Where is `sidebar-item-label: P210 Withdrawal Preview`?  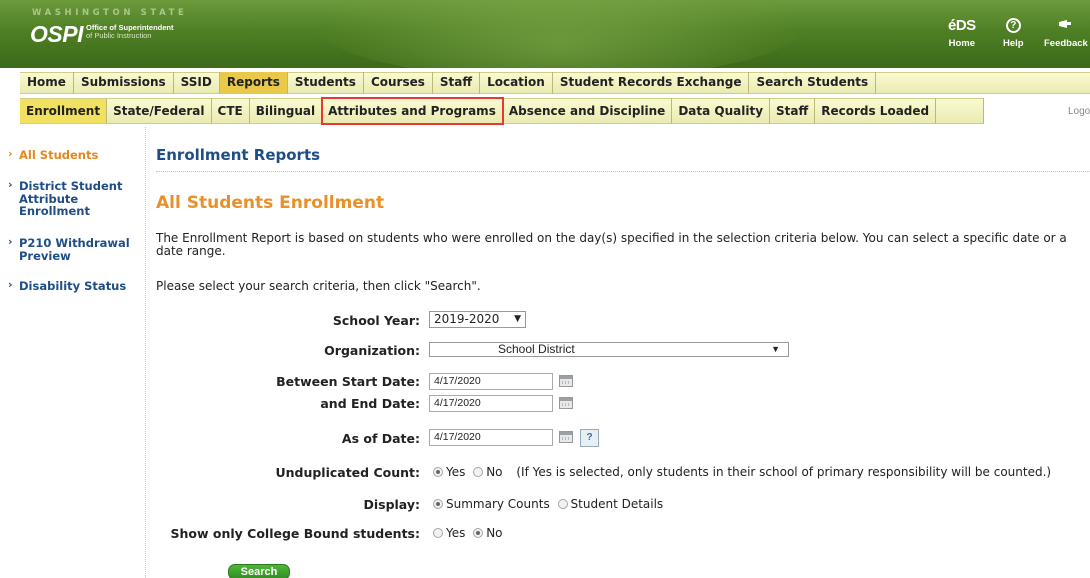
sidebar-item-label: P210 Withdrawal Preview is located at coordinates (74, 249).